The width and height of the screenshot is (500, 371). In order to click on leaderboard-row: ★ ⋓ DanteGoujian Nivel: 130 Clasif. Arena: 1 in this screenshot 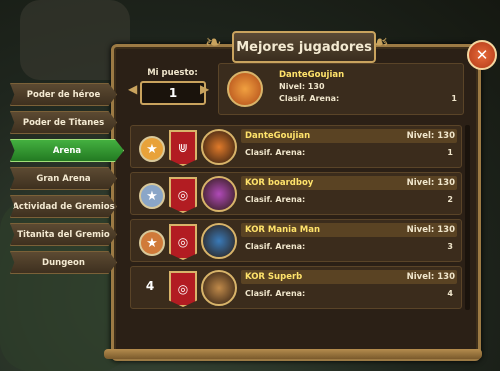, I will do `click(296, 146)`.